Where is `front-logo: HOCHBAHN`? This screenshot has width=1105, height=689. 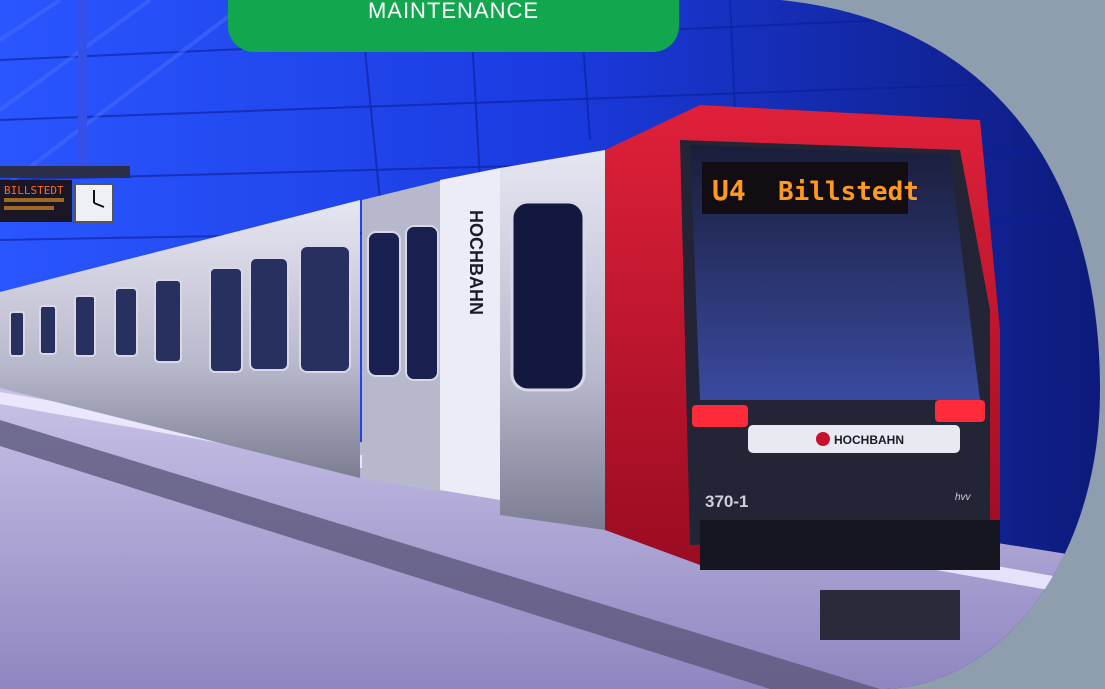
front-logo: HOCHBAHN is located at coordinates (869, 440).